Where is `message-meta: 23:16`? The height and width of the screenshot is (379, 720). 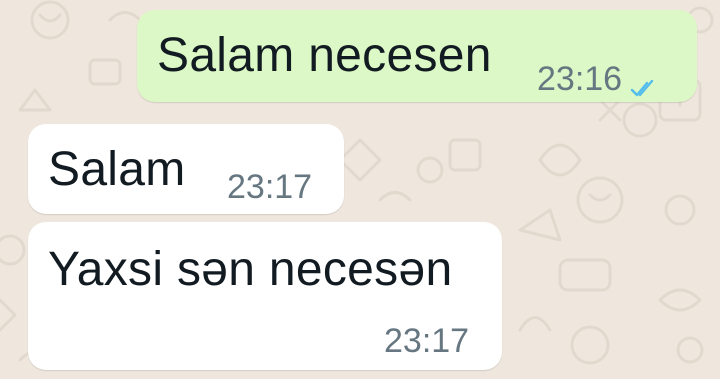 message-meta: 23:16 is located at coordinates (596, 79).